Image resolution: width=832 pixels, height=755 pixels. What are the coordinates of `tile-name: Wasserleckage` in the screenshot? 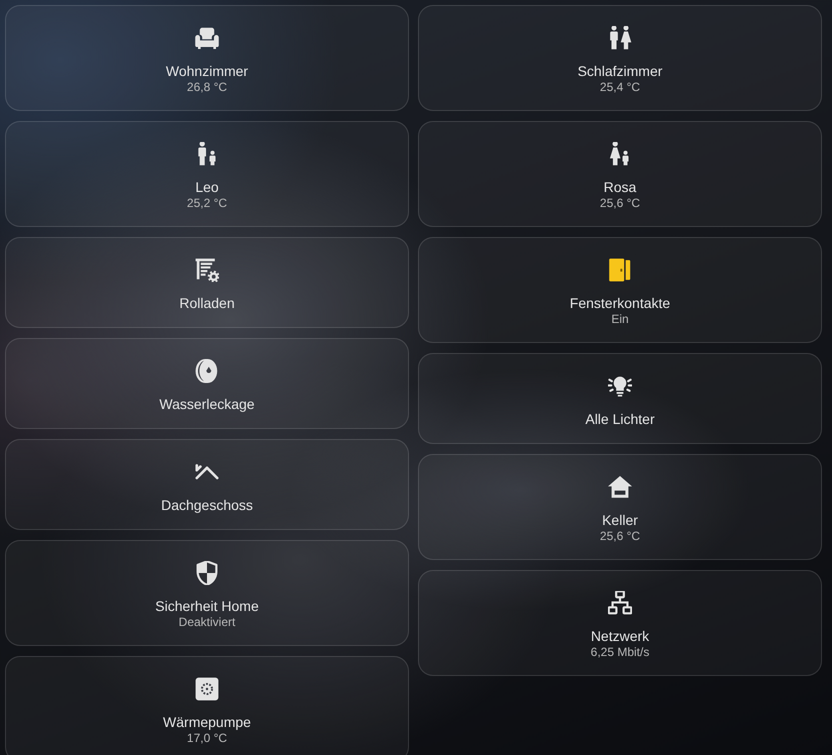 It's located at (207, 404).